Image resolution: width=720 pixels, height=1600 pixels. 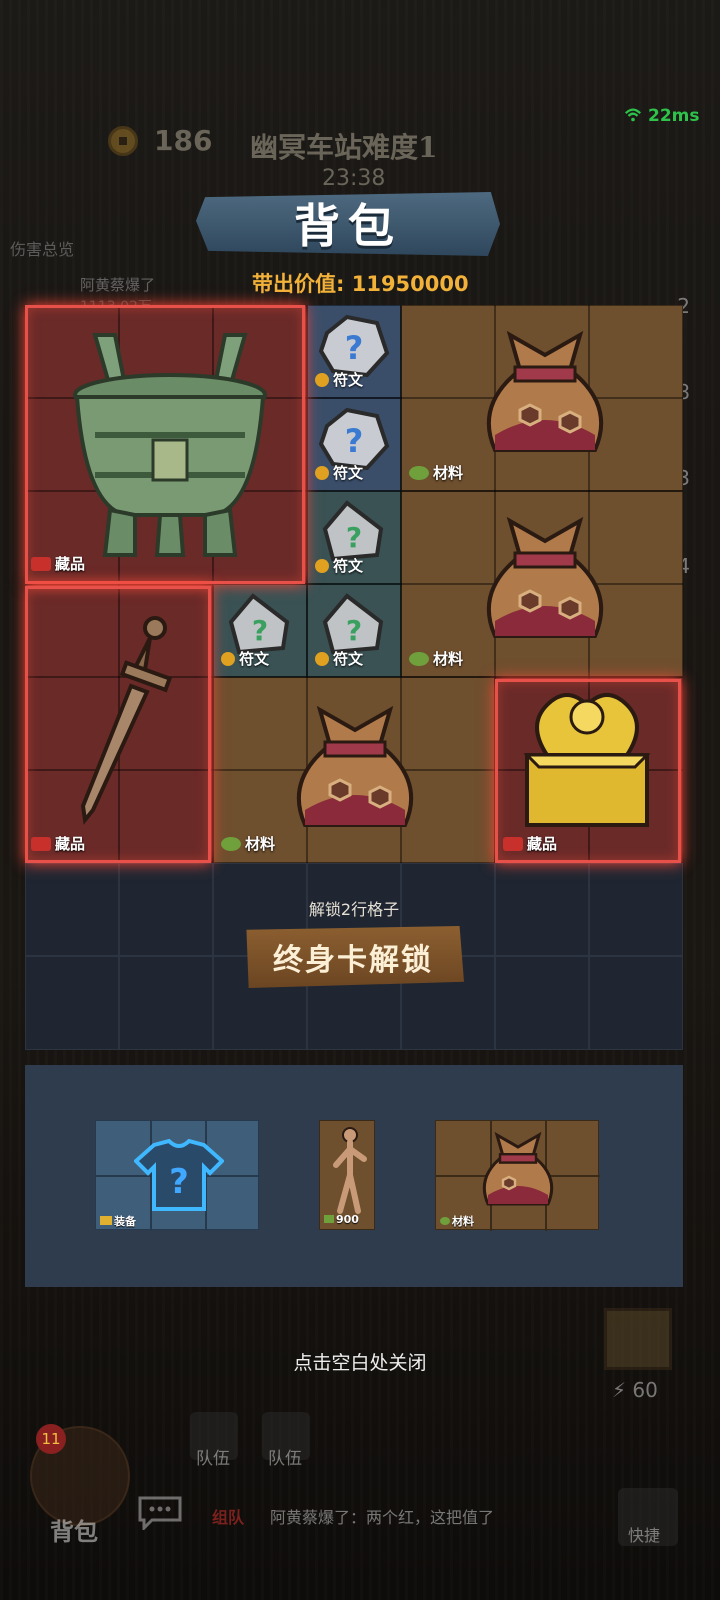 I want to click on mannequin-slot: 900, so click(x=347, y=1175).